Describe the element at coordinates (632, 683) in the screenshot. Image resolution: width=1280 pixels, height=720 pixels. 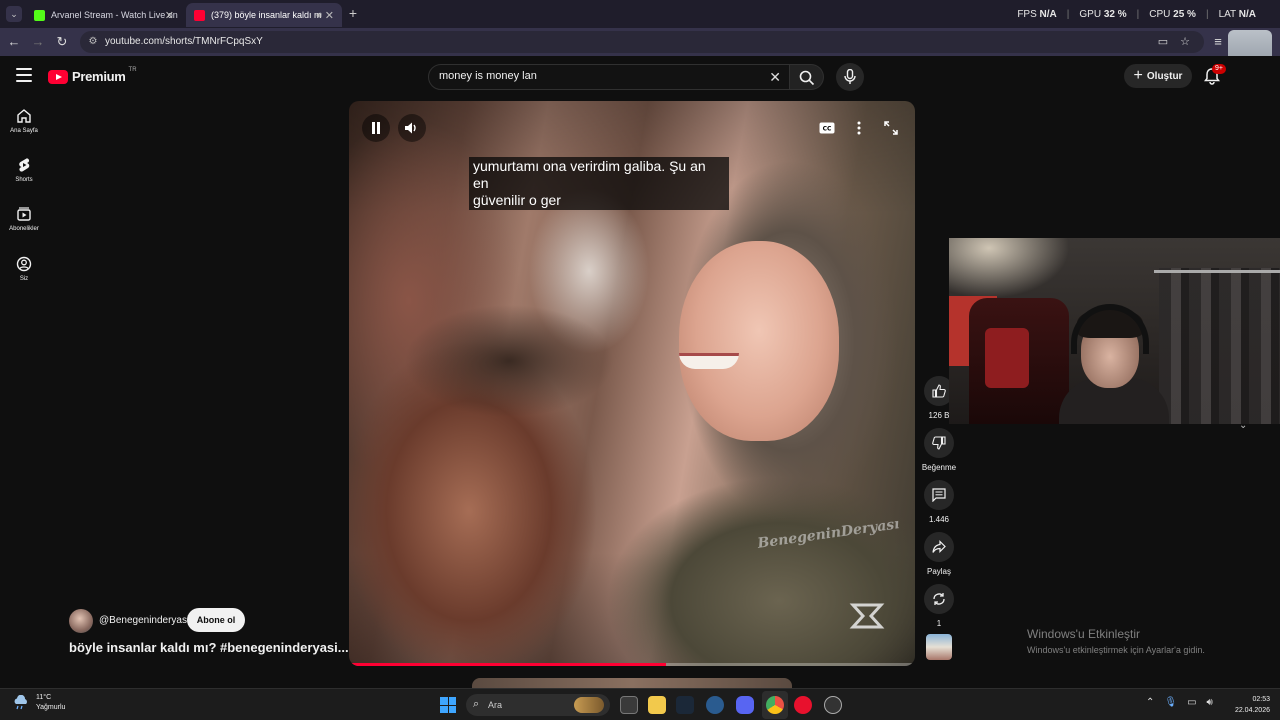
I see `next-video-preview` at that location.